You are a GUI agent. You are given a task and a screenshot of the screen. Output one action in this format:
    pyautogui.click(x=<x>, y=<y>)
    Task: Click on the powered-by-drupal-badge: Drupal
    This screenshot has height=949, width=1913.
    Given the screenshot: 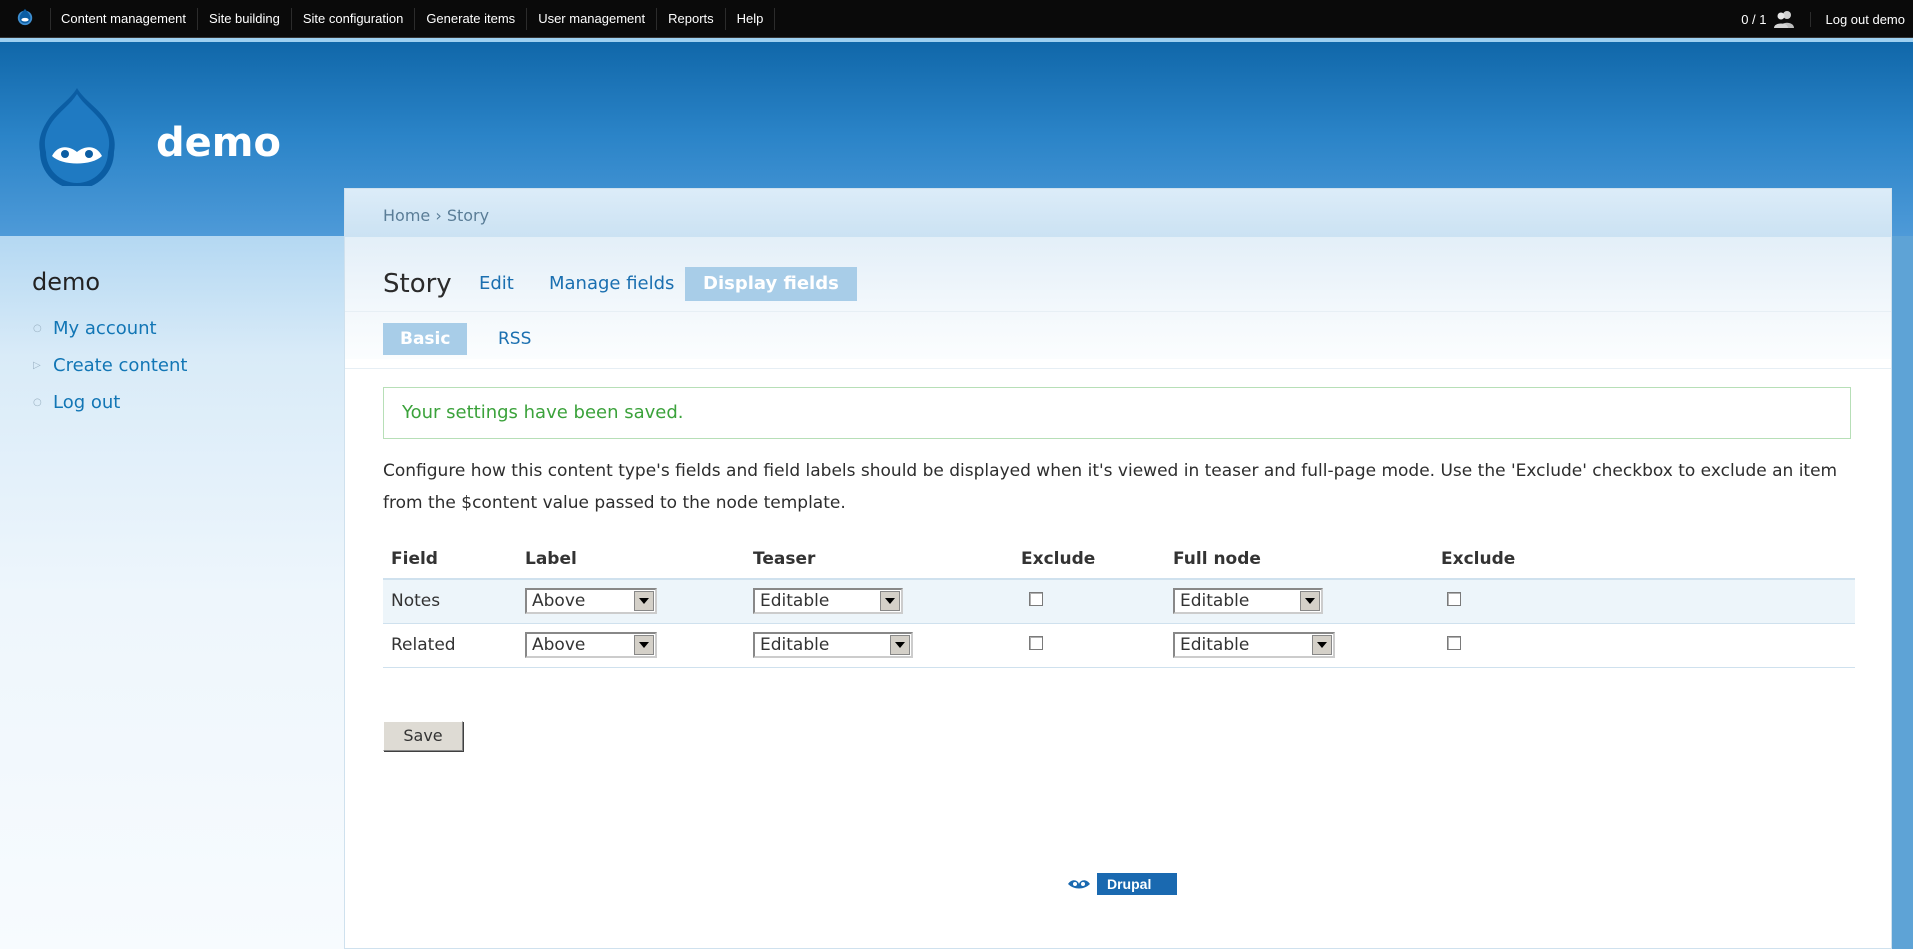 What is the action you would take?
    pyautogui.click(x=1119, y=884)
    